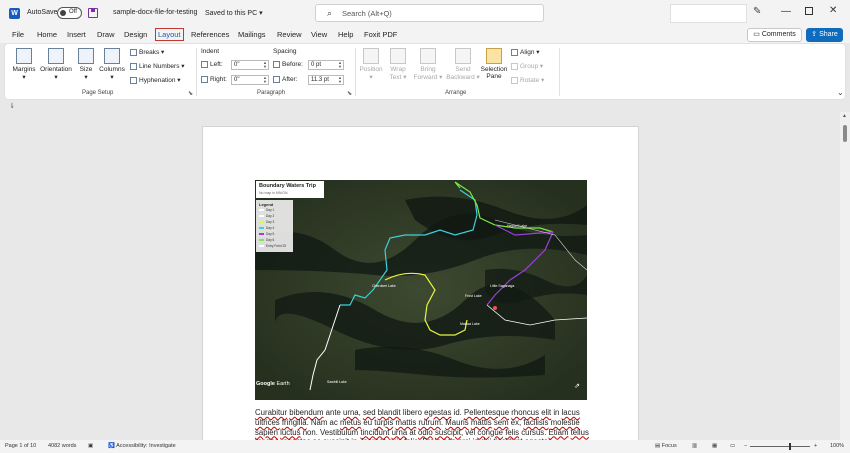  I want to click on collapse-ribbon-icon: ⌄, so click(840, 92).